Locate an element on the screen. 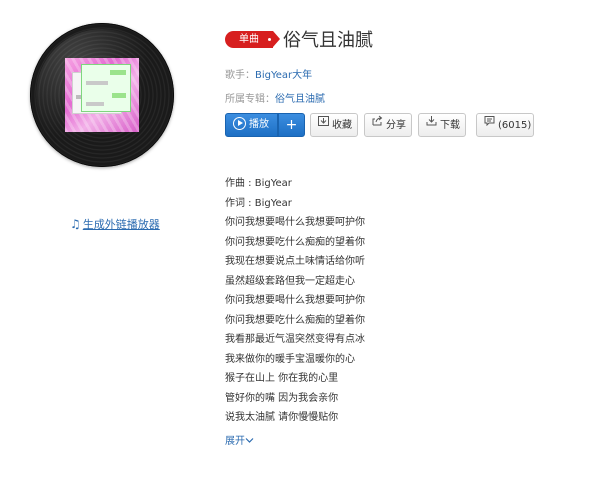  expand-lyrics-label: 展开 is located at coordinates (235, 441).